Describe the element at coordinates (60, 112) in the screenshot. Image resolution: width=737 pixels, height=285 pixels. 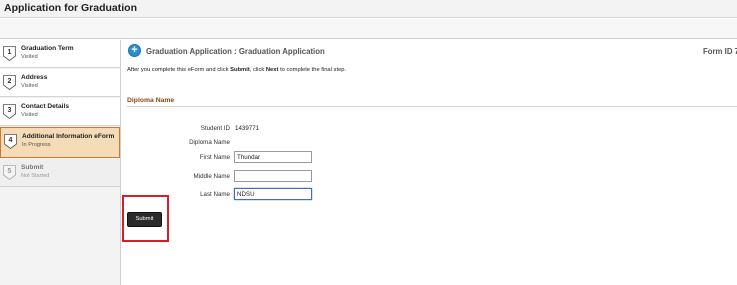
I see `step-contact-details: 3 Contact Details Visited` at that location.